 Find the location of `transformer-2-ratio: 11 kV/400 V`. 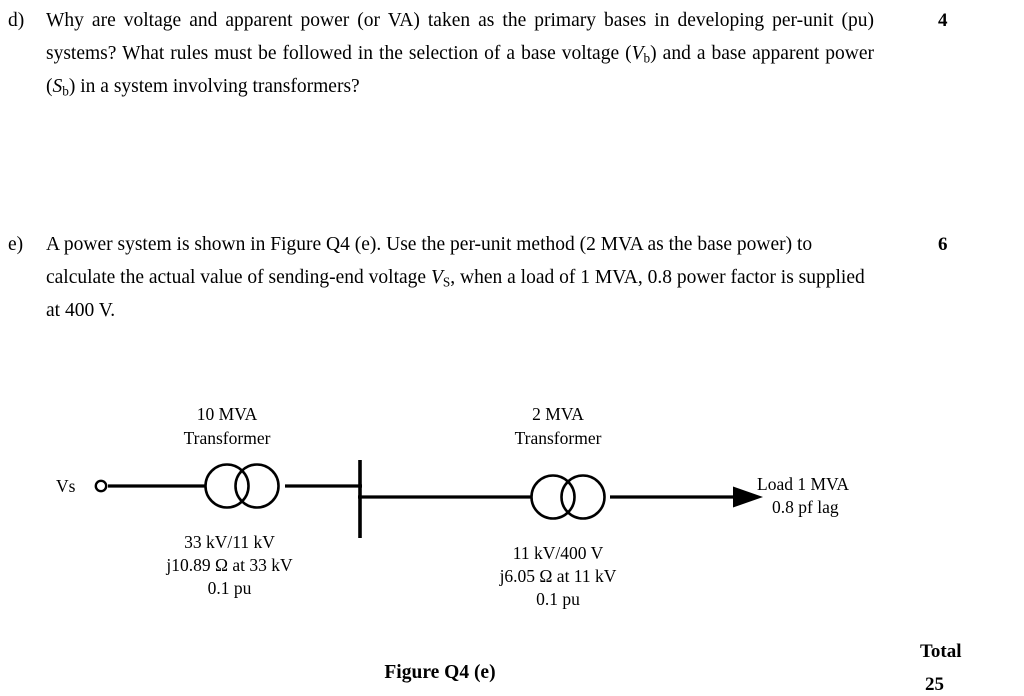

transformer-2-ratio: 11 kV/400 V is located at coordinates (558, 553).